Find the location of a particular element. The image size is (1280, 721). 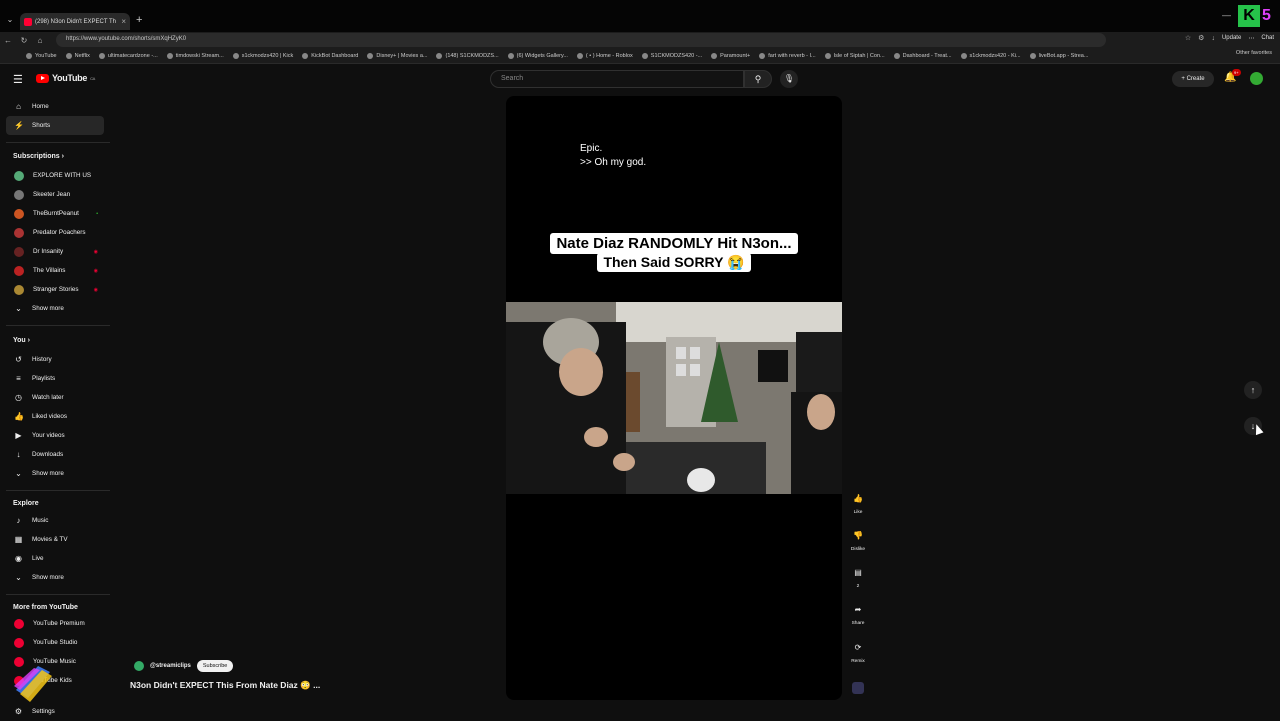

new-tab-icon: + is located at coordinates (139, 20).